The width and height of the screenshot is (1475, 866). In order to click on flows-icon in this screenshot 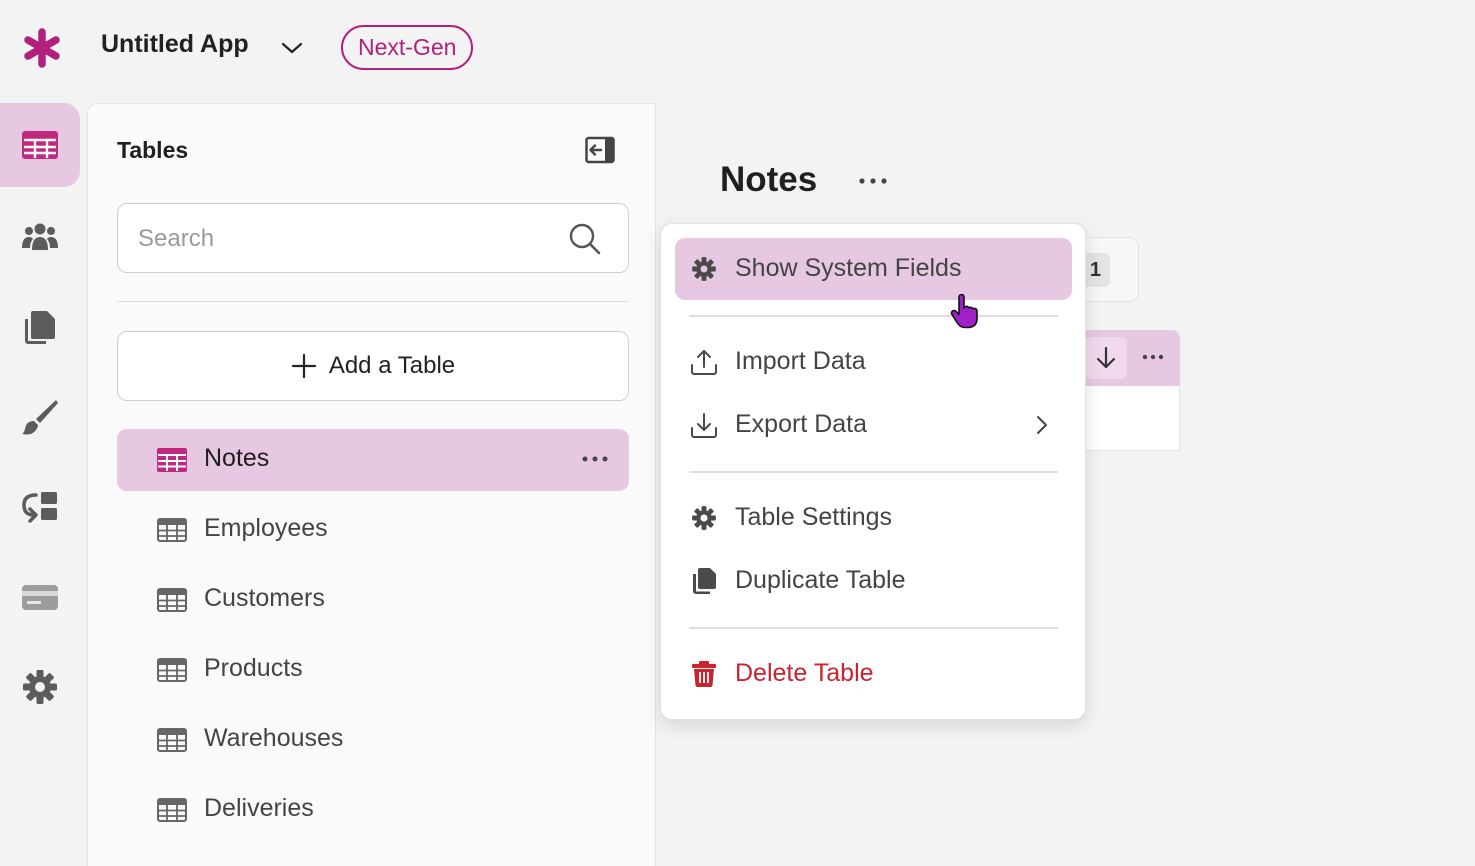, I will do `click(39, 507)`.